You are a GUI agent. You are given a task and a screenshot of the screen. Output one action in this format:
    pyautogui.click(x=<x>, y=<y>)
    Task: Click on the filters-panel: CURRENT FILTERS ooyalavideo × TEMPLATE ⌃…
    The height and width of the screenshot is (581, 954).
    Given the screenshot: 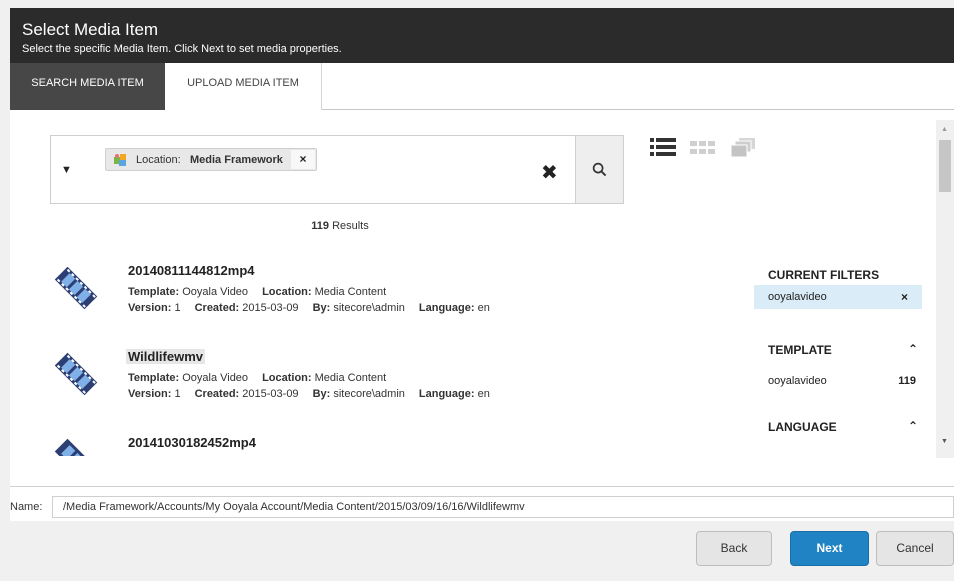 What is the action you would take?
    pyautogui.click(x=838, y=356)
    